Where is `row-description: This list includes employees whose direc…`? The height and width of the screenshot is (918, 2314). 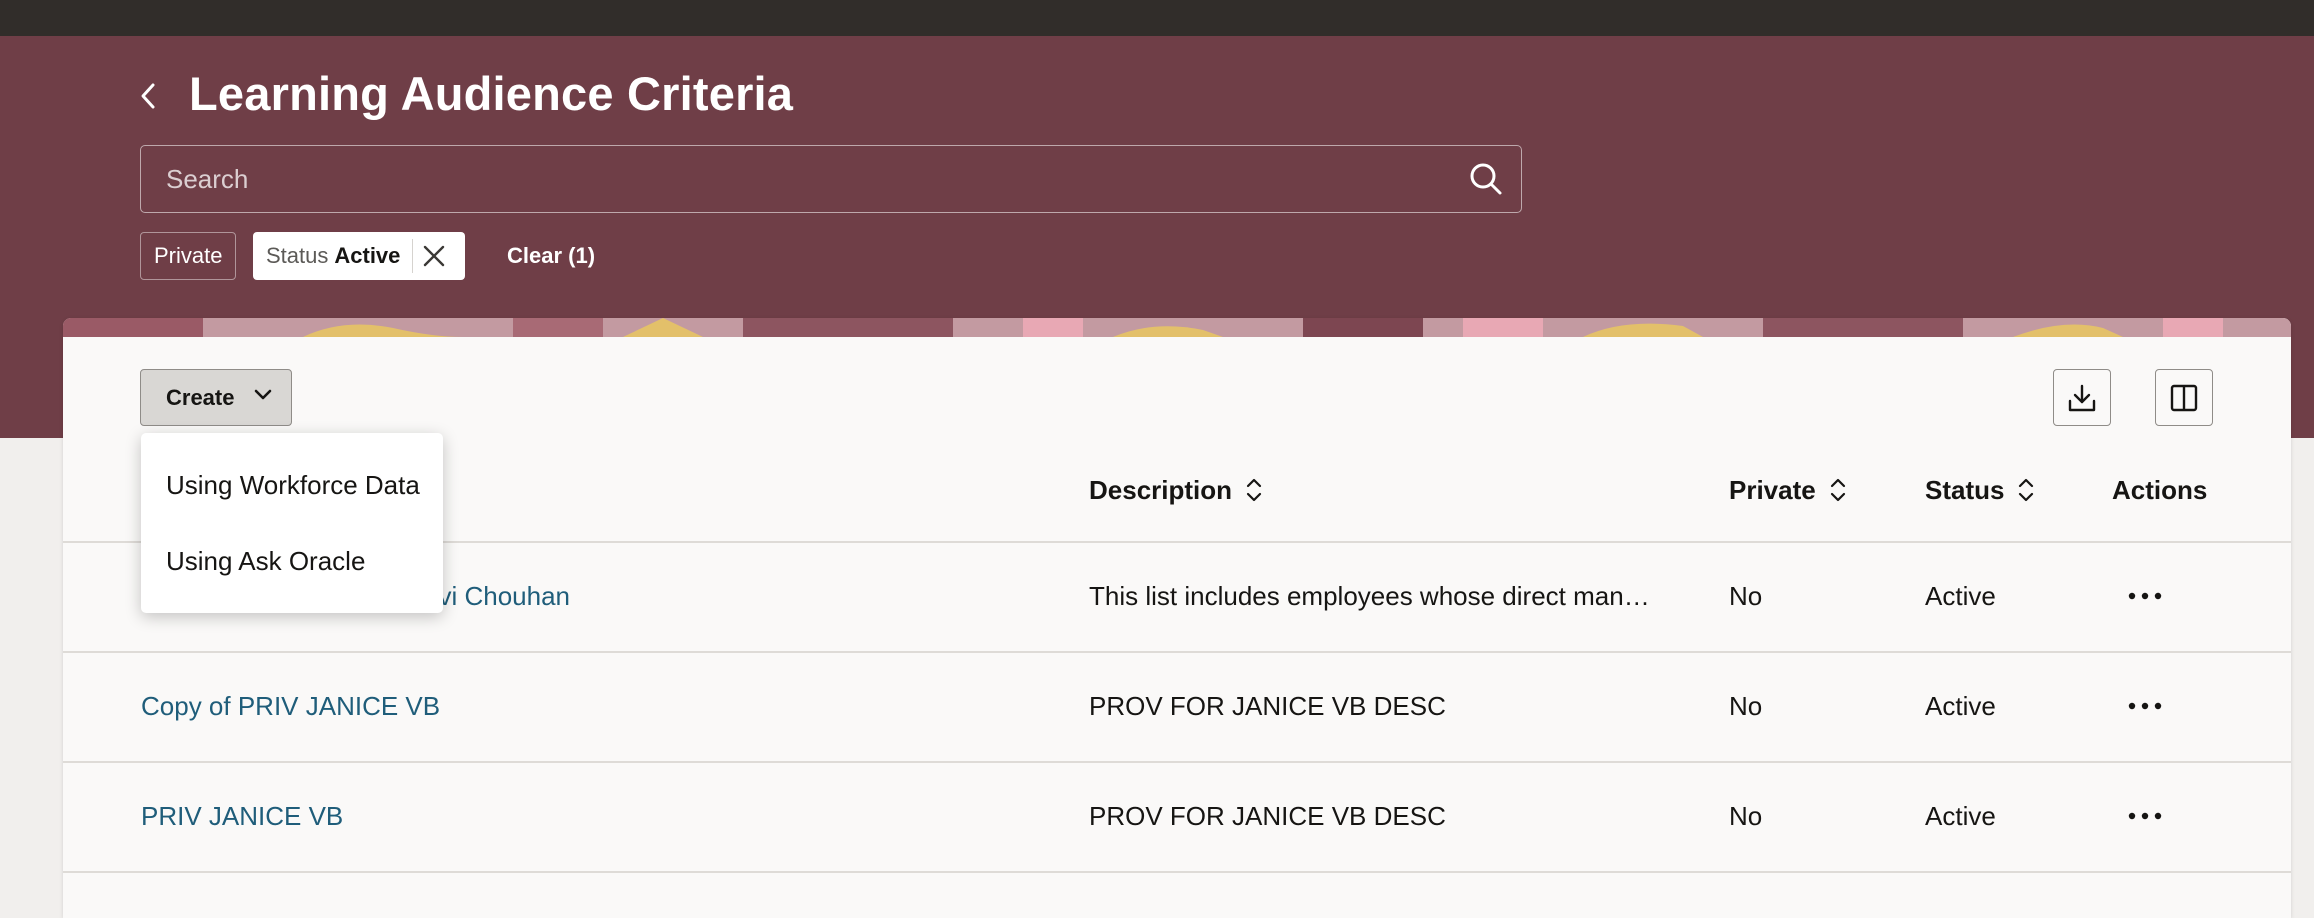 row-description: This list includes employees whose direc… is located at coordinates (1376, 596).